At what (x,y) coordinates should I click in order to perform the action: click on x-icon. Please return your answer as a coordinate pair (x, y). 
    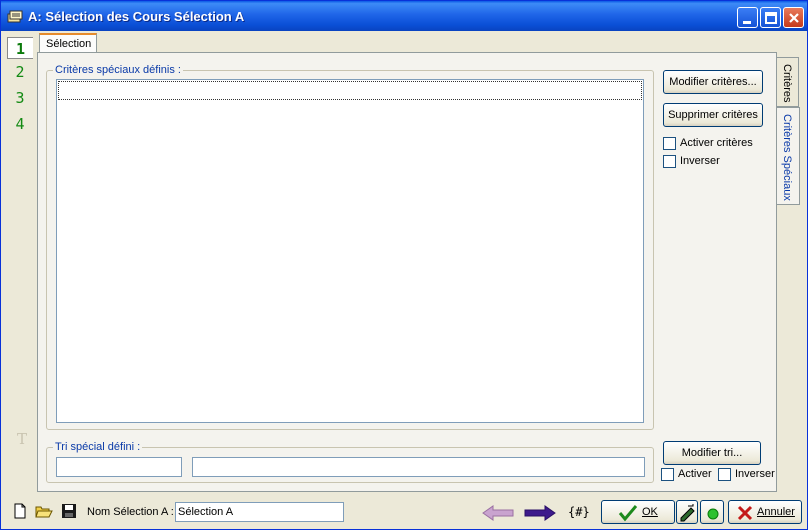
    Looking at the image, I should click on (745, 513).